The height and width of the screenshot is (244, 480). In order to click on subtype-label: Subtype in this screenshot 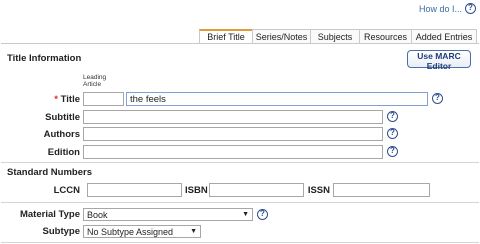, I will do `click(61, 231)`.